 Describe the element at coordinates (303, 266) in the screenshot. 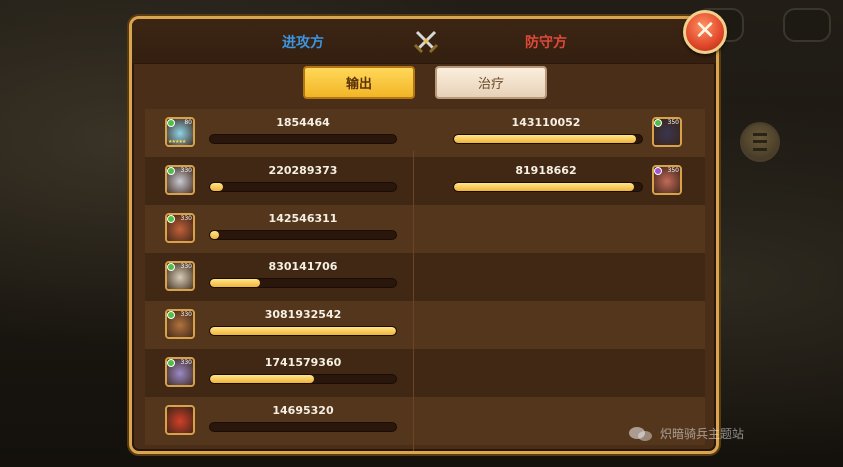

I see `damage-value: 830141706` at that location.